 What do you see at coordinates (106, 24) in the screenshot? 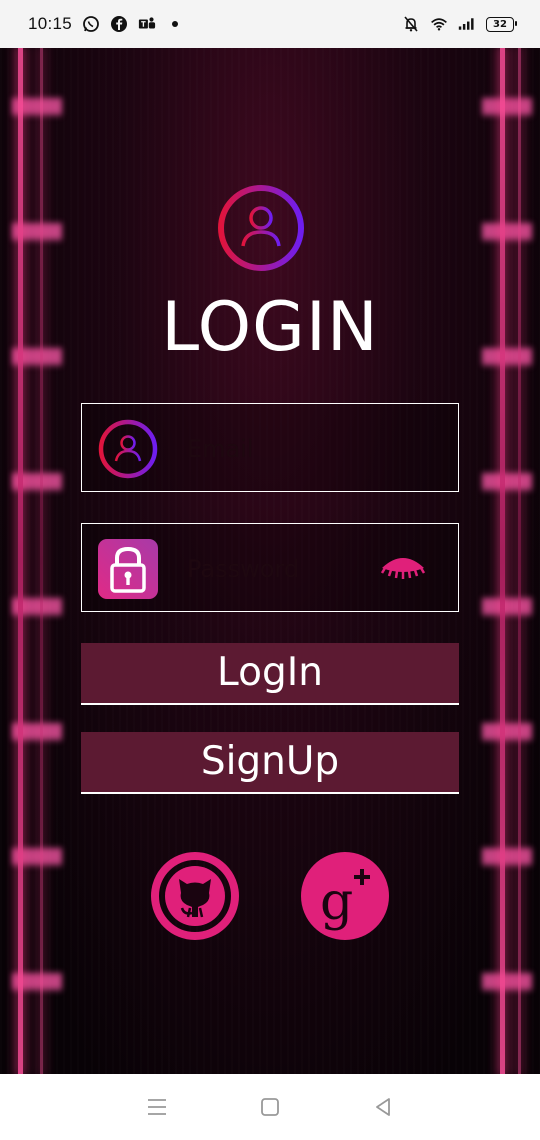
I see `status-left: 10:15` at bounding box center [106, 24].